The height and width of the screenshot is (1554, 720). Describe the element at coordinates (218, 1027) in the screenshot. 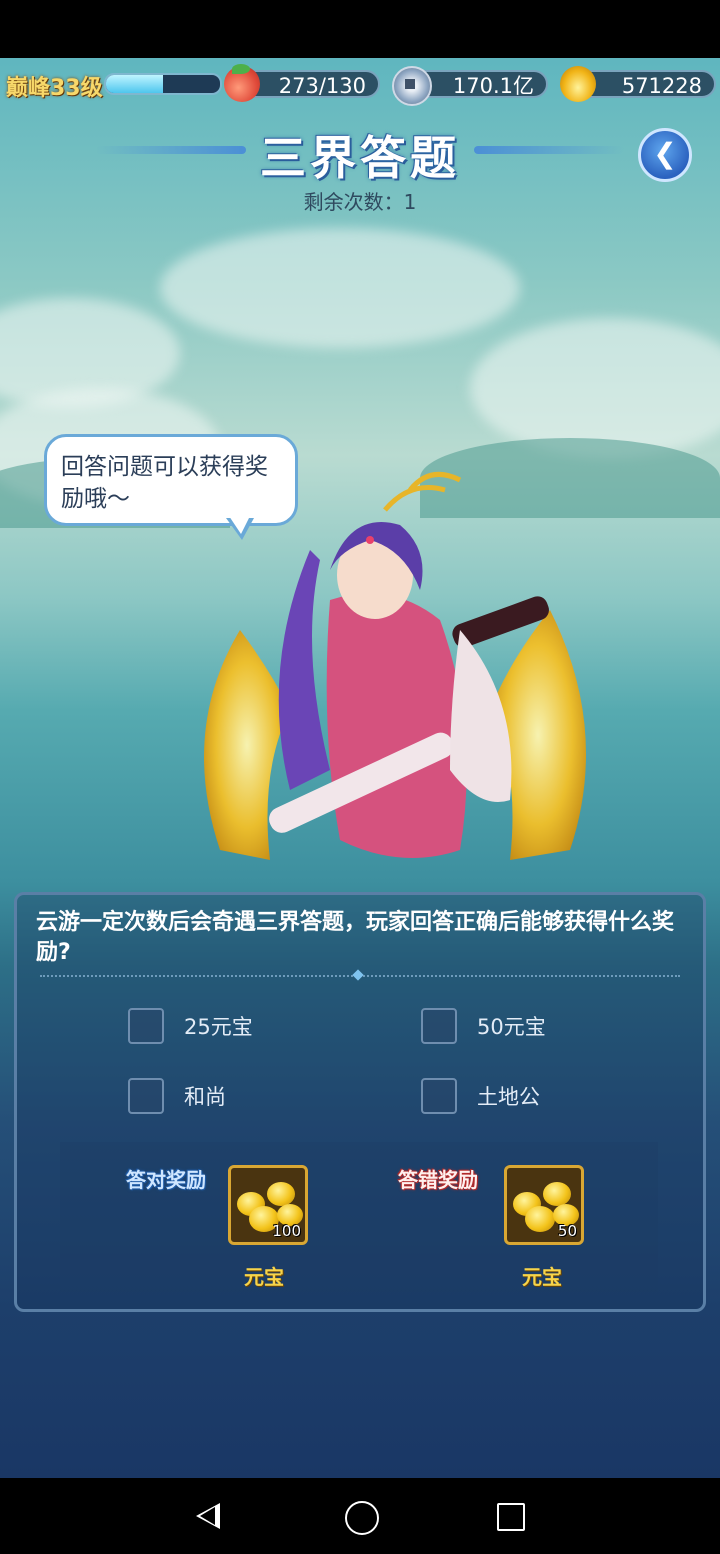

I see `answer-label: 25元宝` at that location.